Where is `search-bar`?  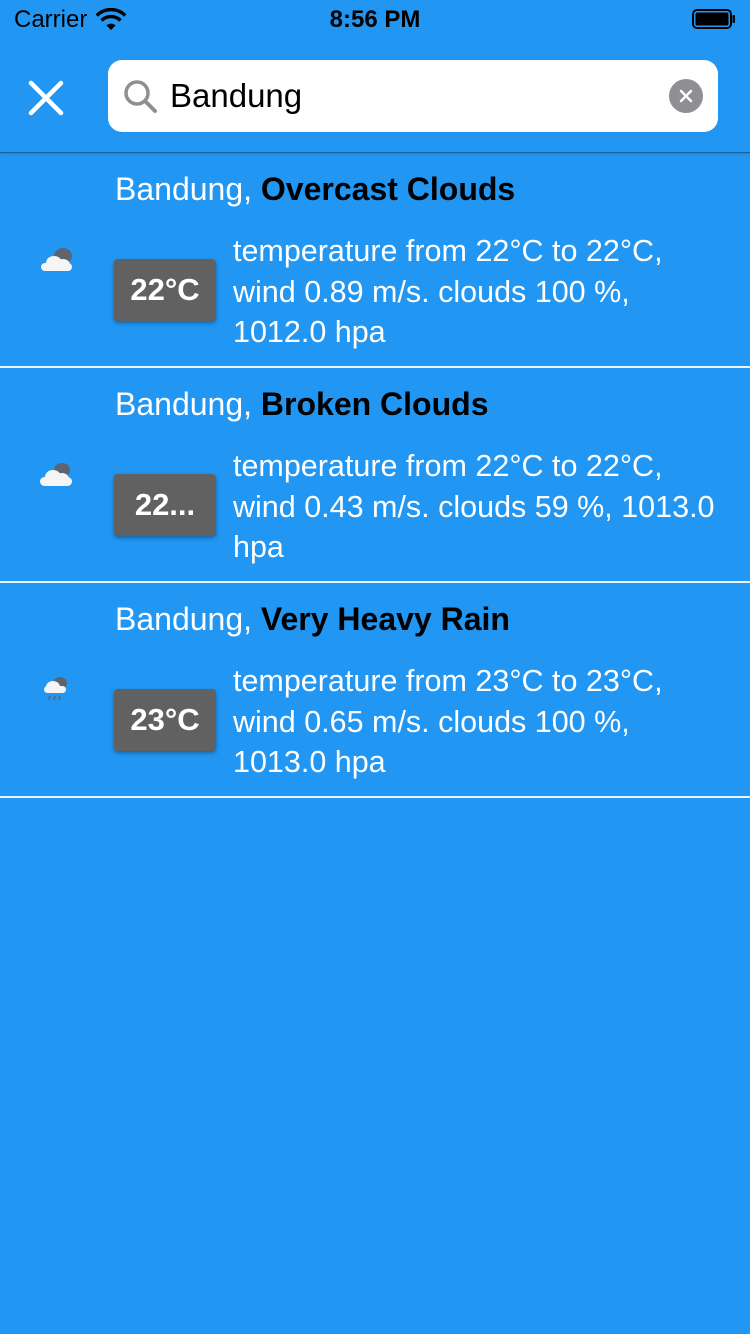
search-bar is located at coordinates (413, 96).